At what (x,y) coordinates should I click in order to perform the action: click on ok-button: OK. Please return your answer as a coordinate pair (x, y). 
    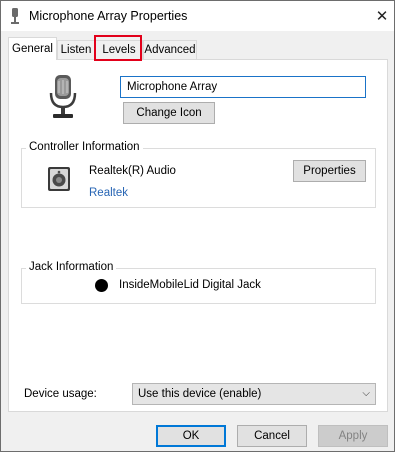
    Looking at the image, I should click on (191, 436).